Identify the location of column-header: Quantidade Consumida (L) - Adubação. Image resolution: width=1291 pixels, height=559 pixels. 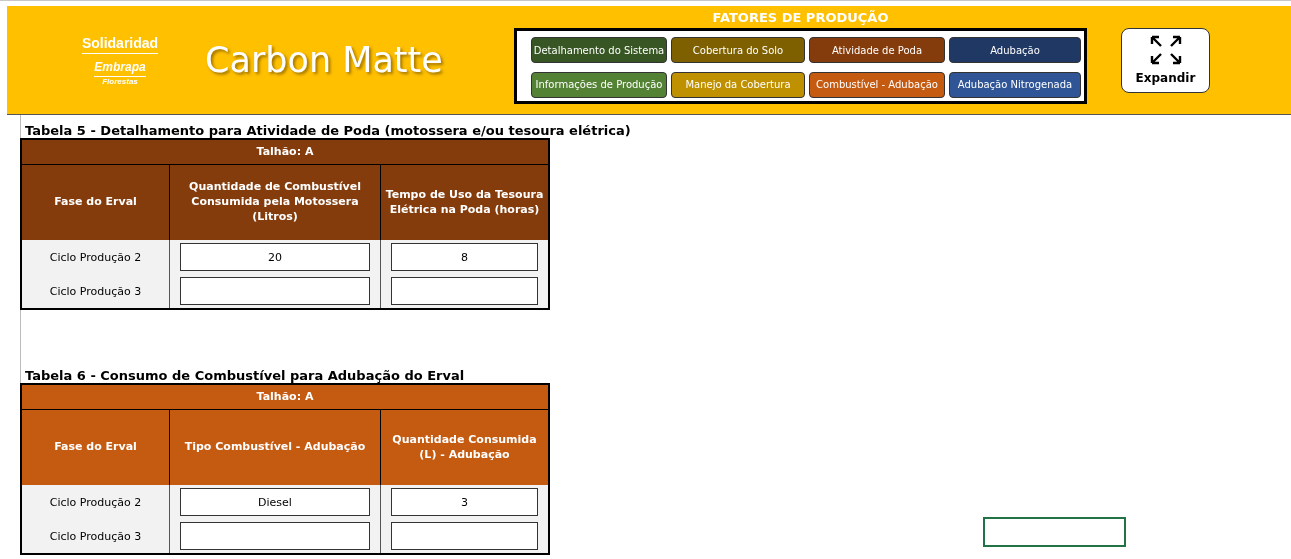
(464, 447).